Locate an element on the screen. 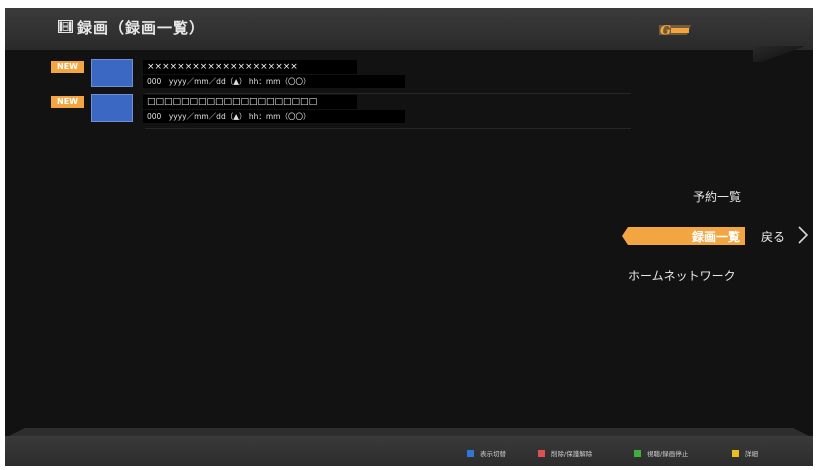  header-bar: 録画（録画一覧） G is located at coordinates (409, 29).